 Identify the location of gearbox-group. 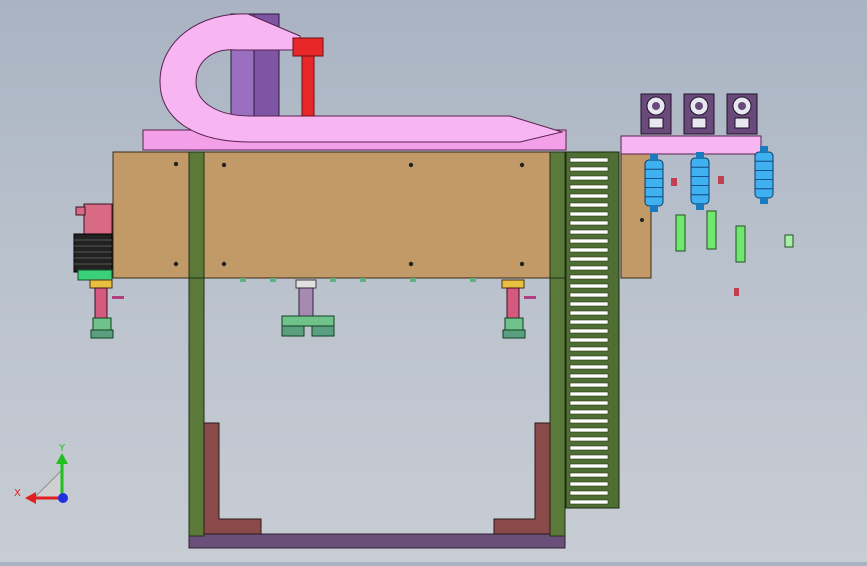
(699, 114).